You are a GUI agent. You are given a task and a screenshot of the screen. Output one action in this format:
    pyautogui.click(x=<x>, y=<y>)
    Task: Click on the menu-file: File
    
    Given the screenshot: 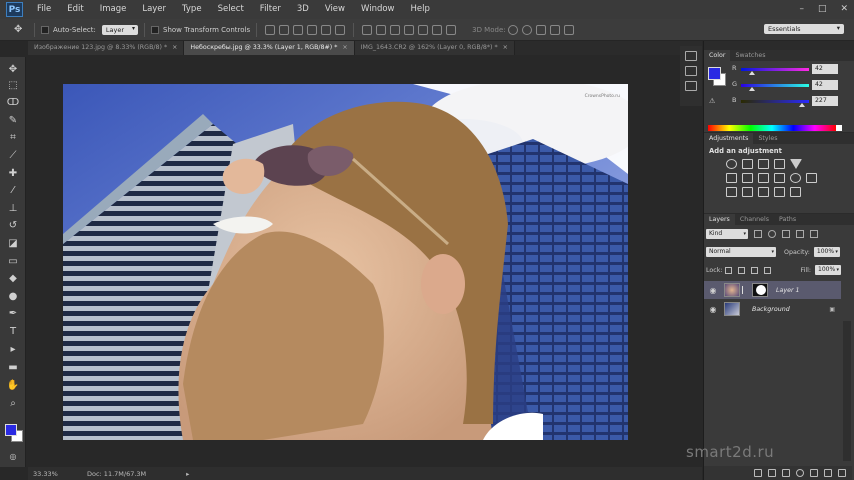 What is the action you would take?
    pyautogui.click(x=44, y=9)
    